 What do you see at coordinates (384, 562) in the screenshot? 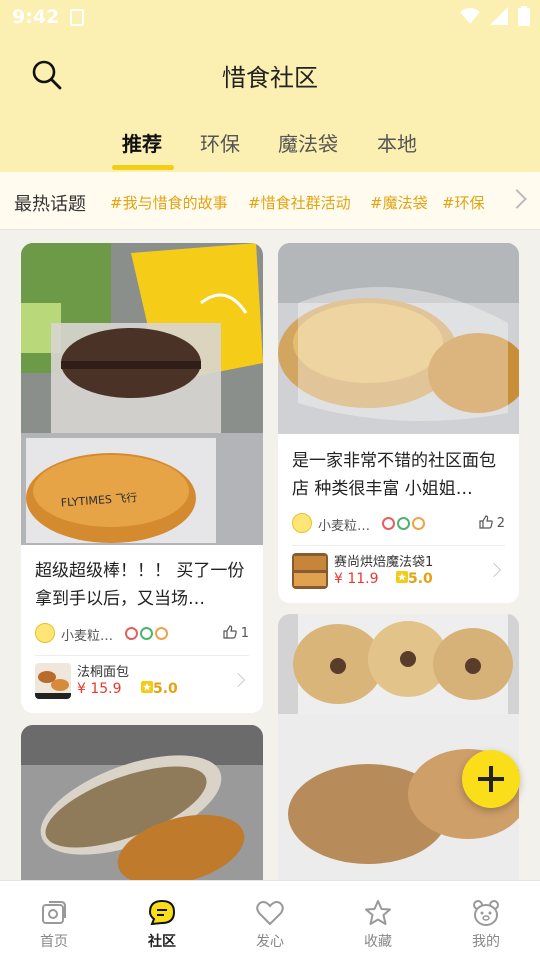
I see `product-name: 赛尚烘焙魔法袋1` at bounding box center [384, 562].